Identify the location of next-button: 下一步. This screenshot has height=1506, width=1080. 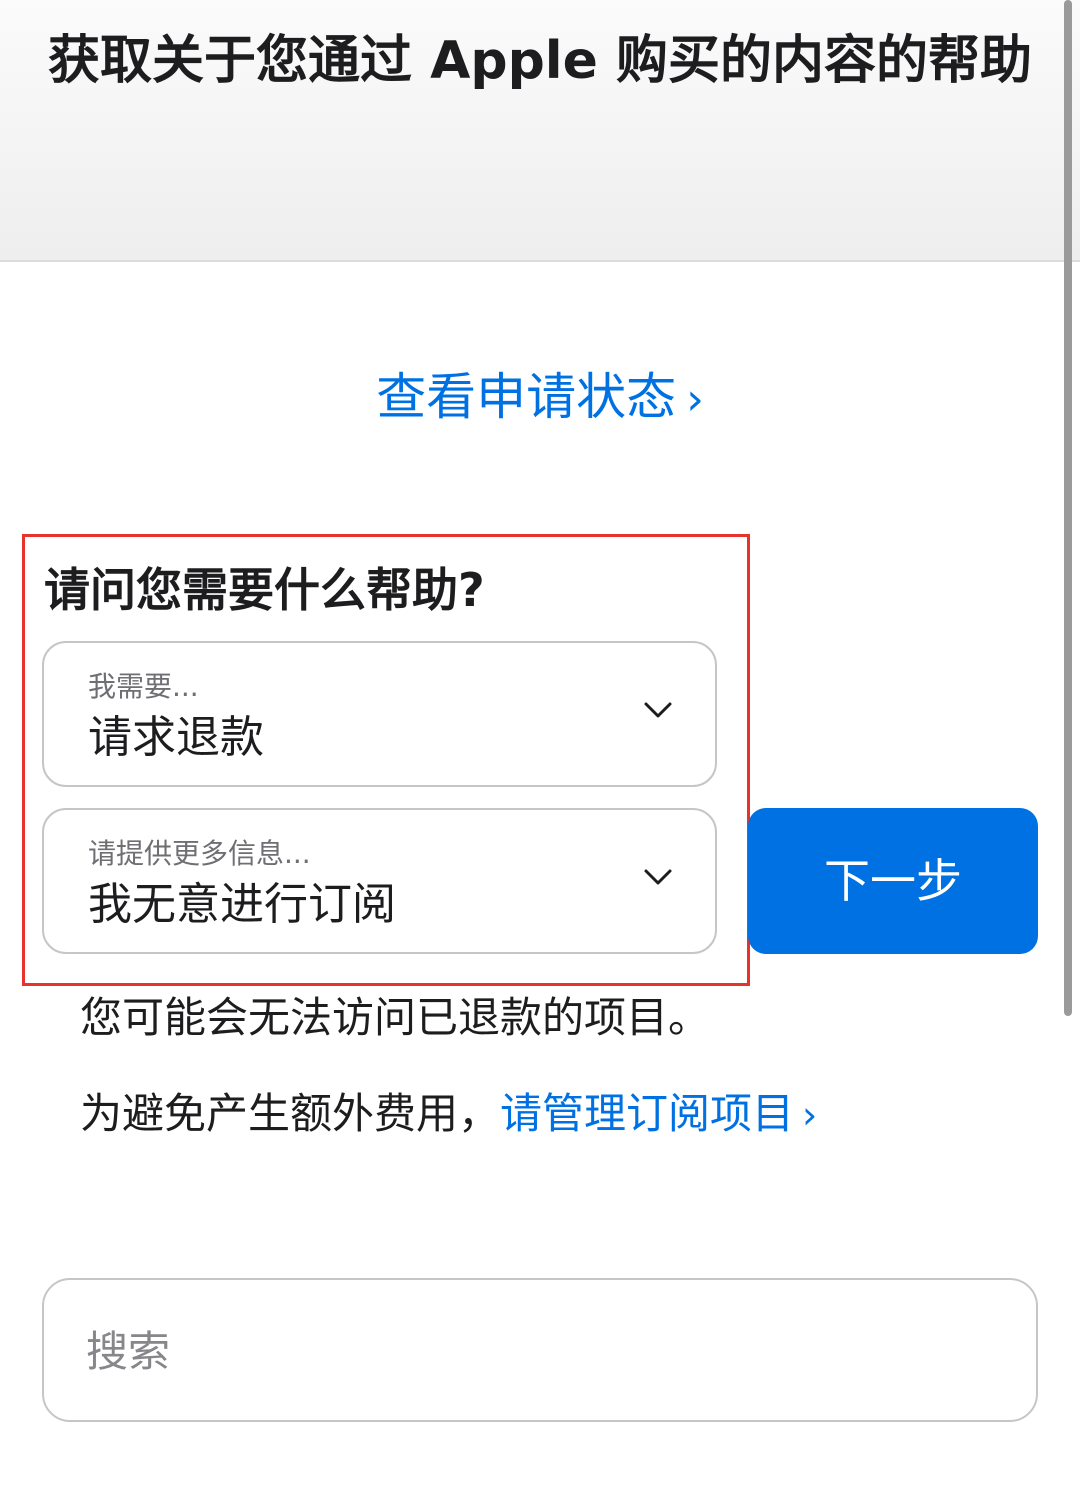
(893, 881).